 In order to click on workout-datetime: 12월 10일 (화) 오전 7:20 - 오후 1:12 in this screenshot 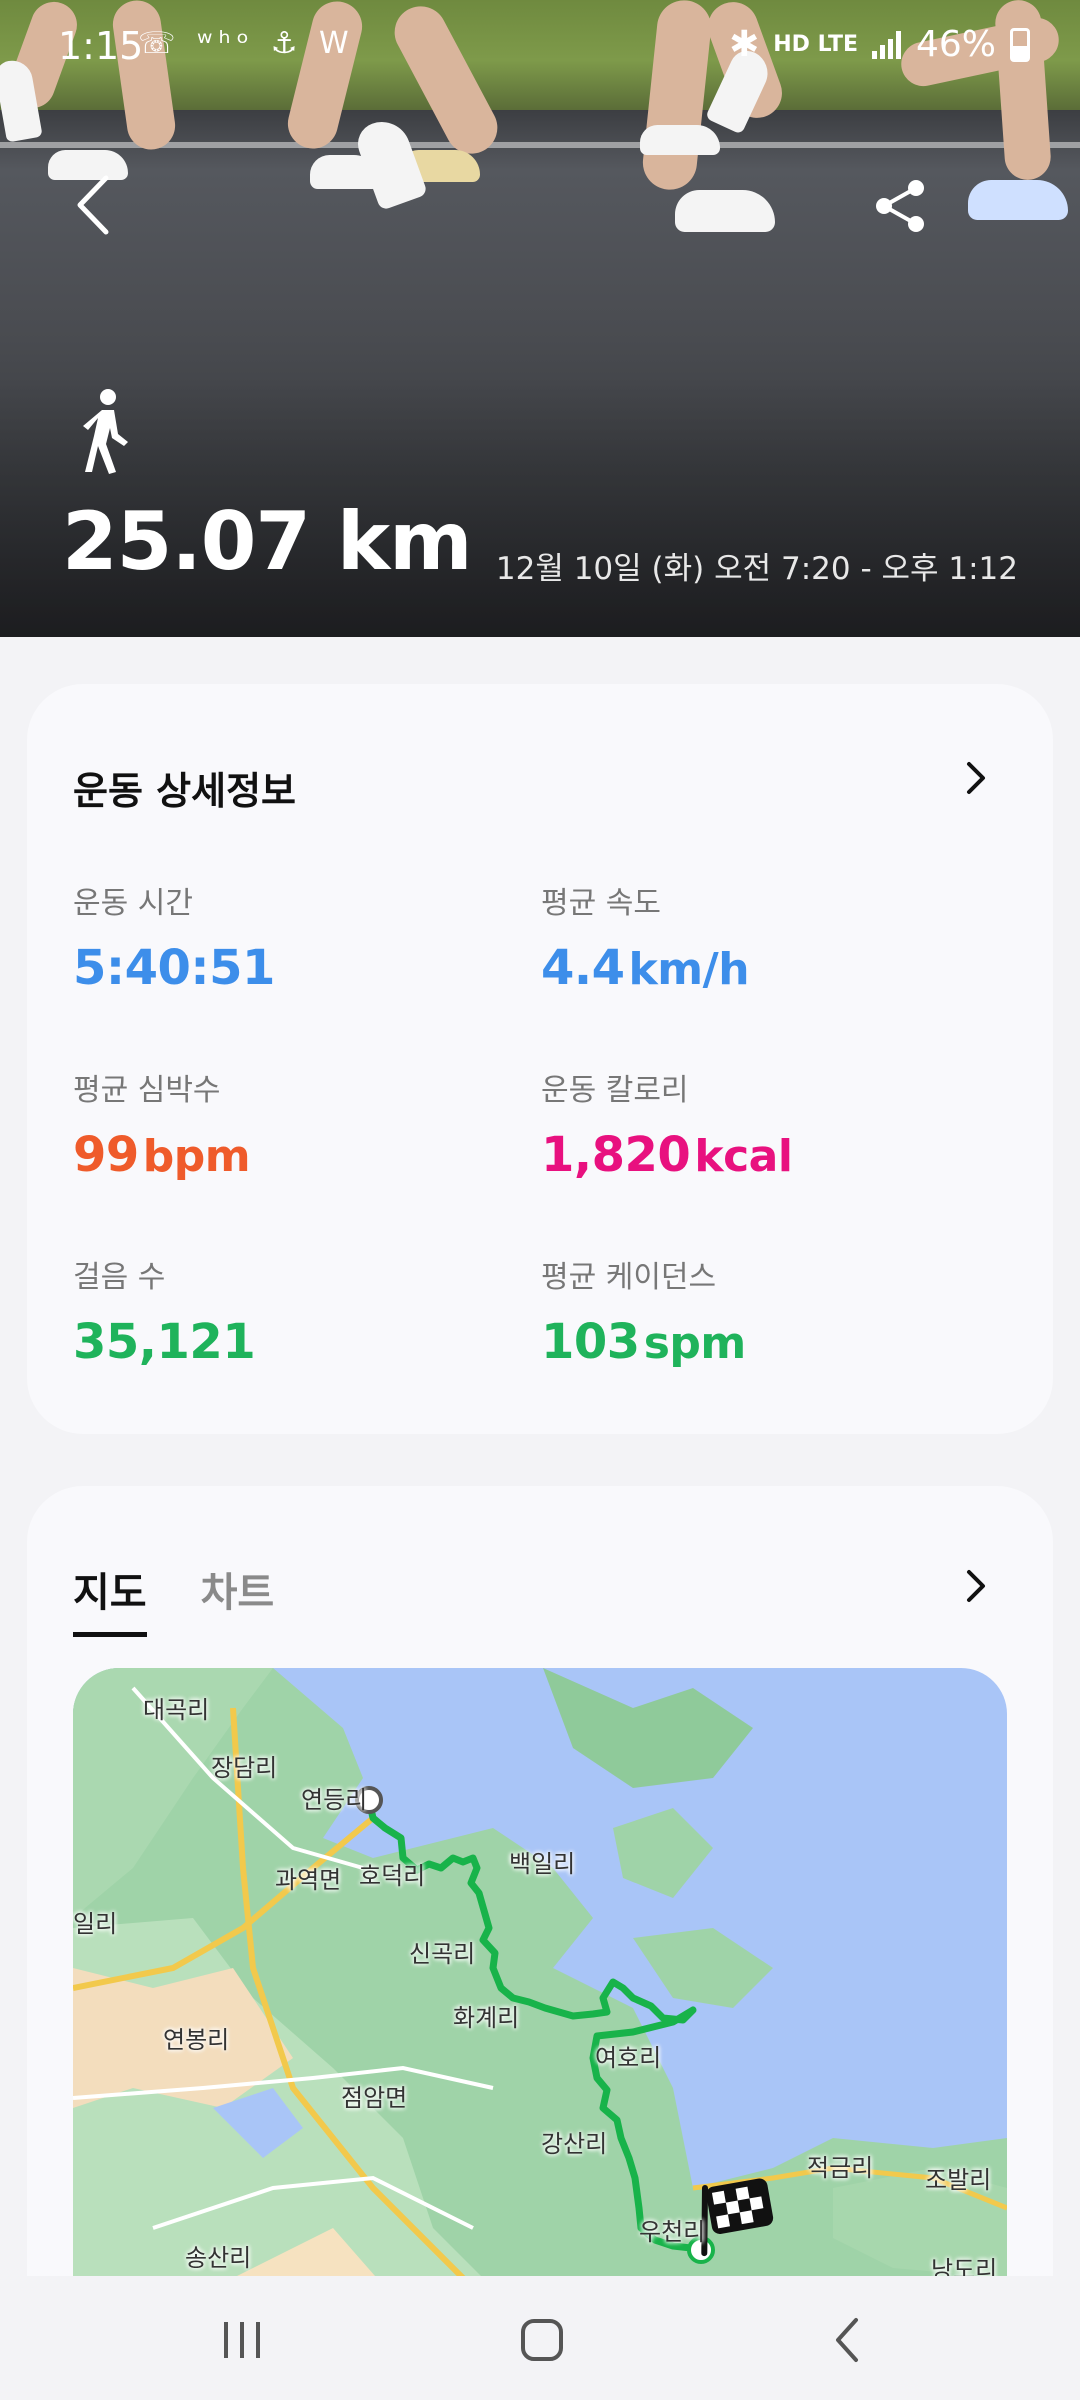, I will do `click(756, 569)`.